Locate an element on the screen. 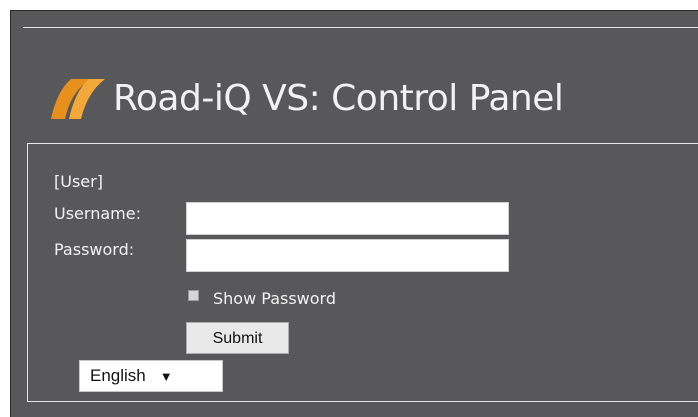 Image resolution: width=698 pixels, height=417 pixels. show-password-checkbox is located at coordinates (193, 295).